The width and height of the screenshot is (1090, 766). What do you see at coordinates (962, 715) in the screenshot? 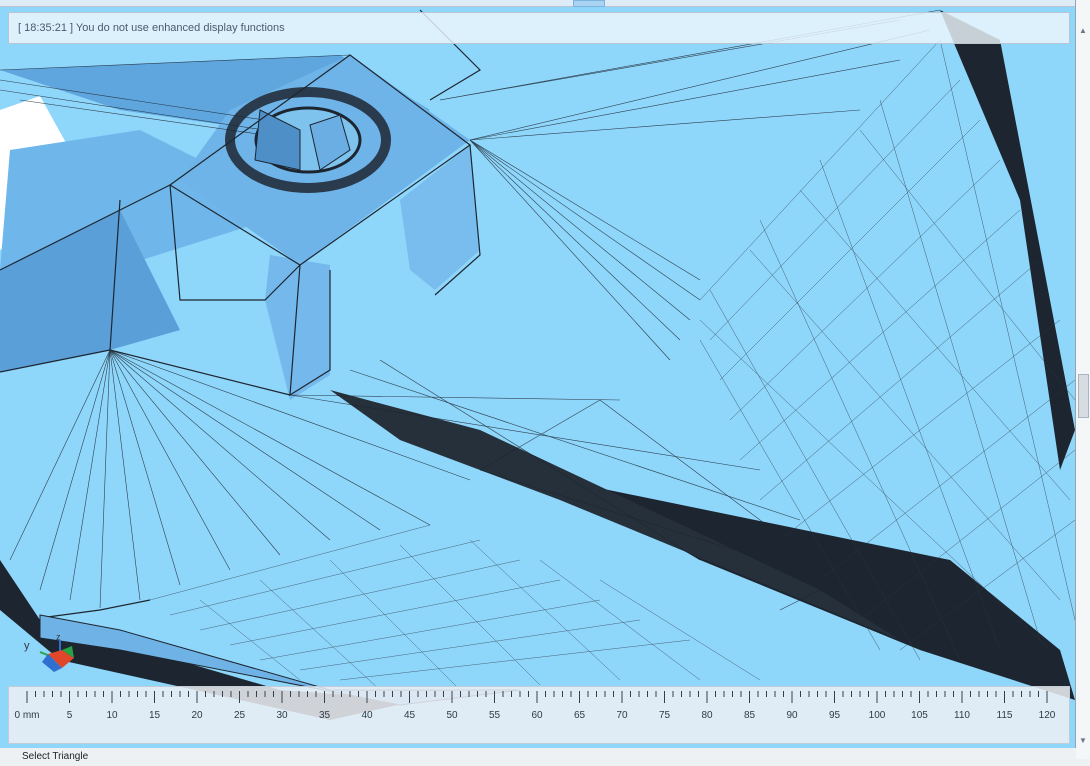
I see `ruler-tick-label: 110` at bounding box center [962, 715].